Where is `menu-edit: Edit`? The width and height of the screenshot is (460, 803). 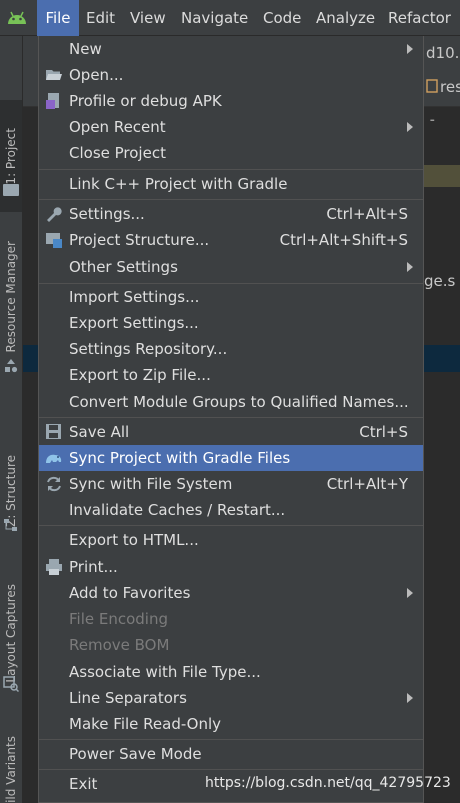 menu-edit: Edit is located at coordinates (100, 18).